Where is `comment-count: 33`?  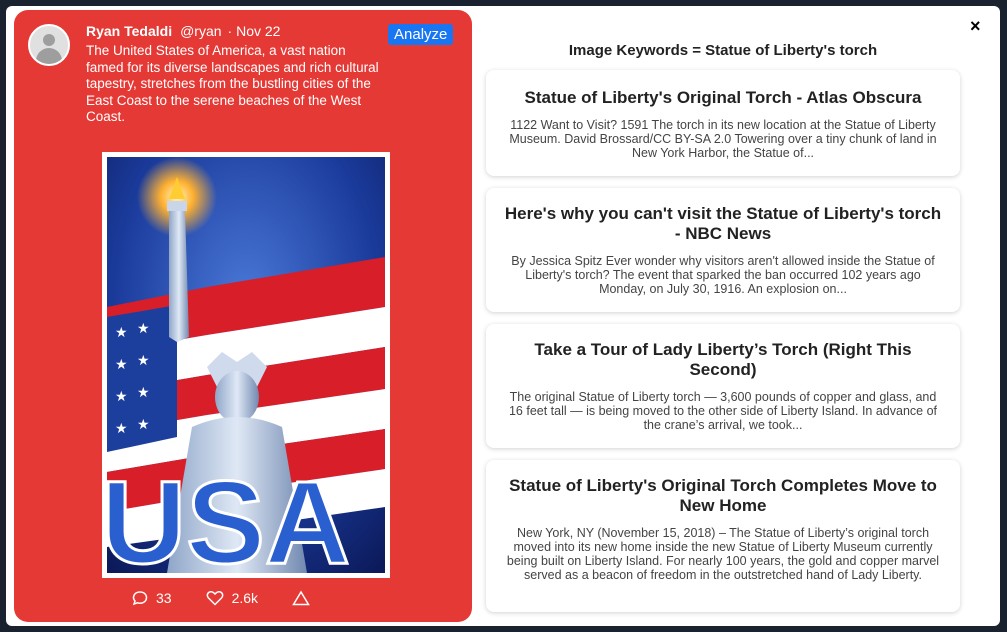 comment-count: 33 is located at coordinates (164, 598).